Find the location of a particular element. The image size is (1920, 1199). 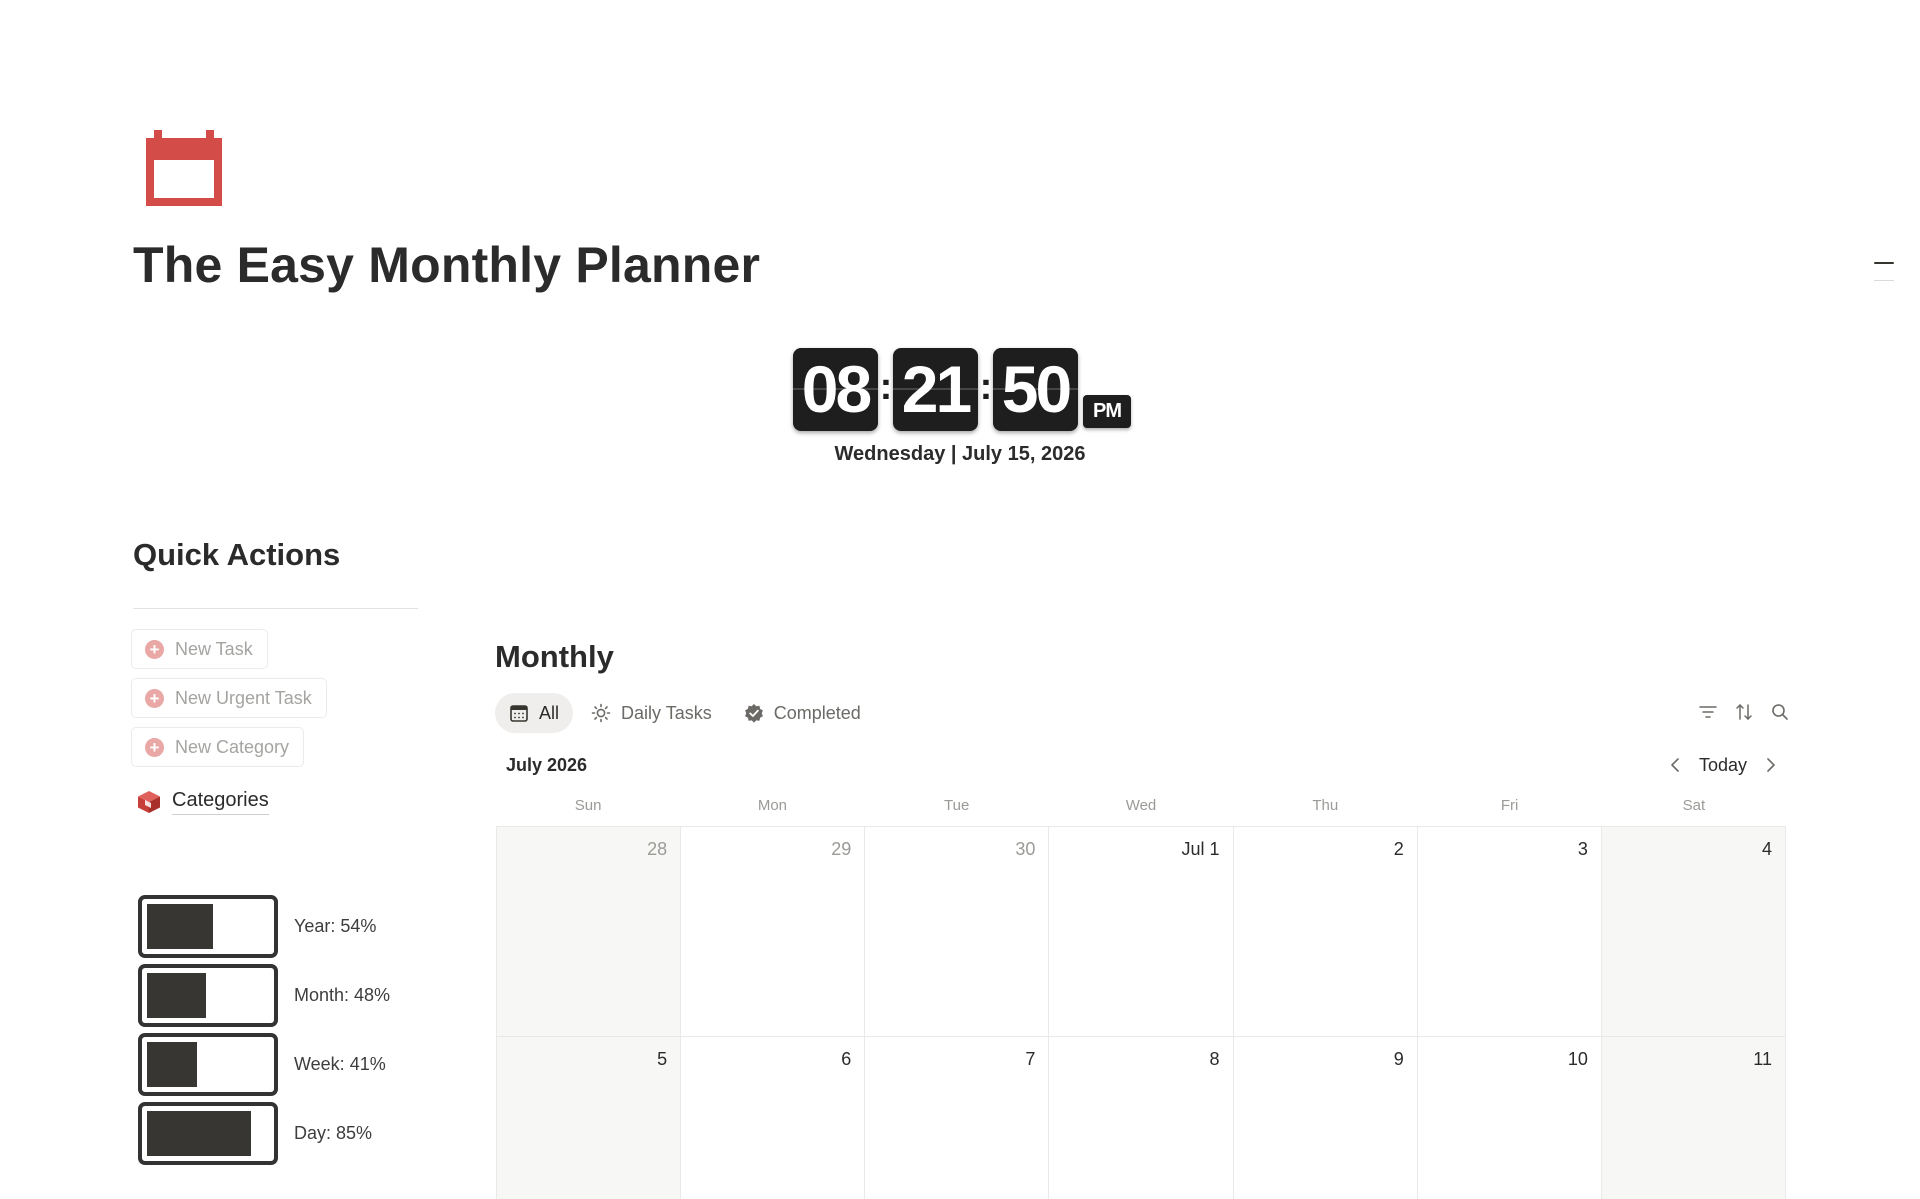

clock-ampm: PM is located at coordinates (1107, 411).